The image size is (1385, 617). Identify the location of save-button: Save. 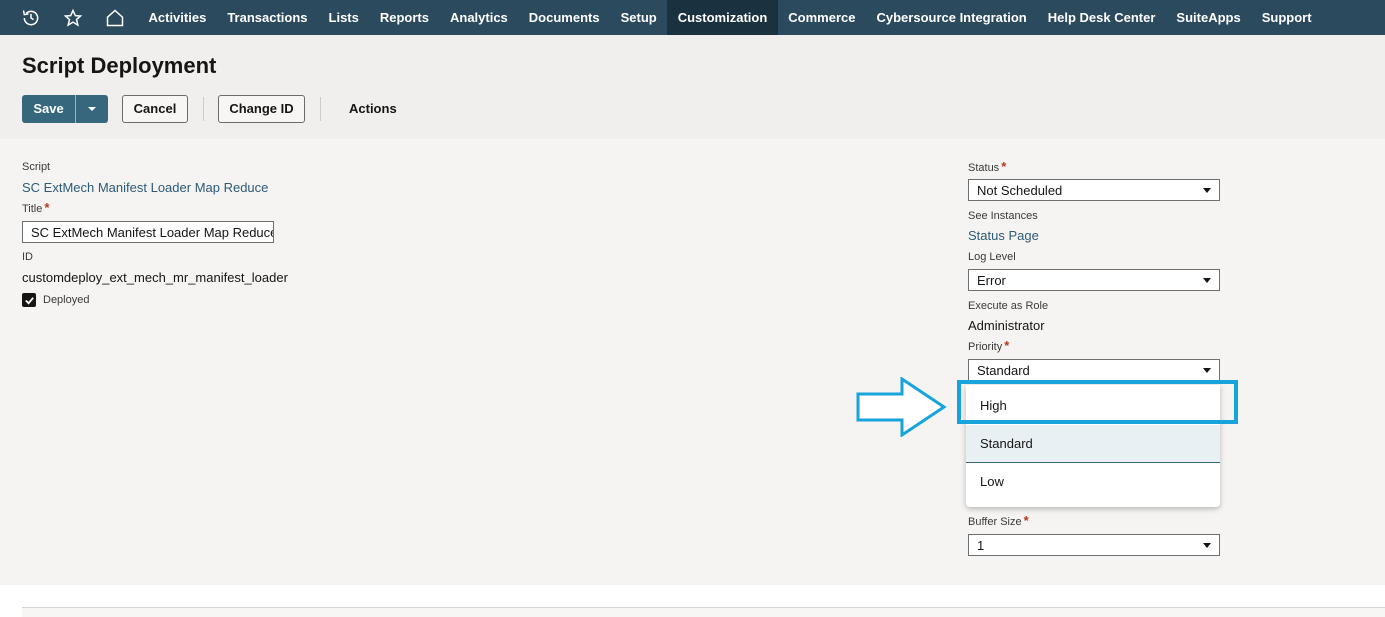
(49, 109).